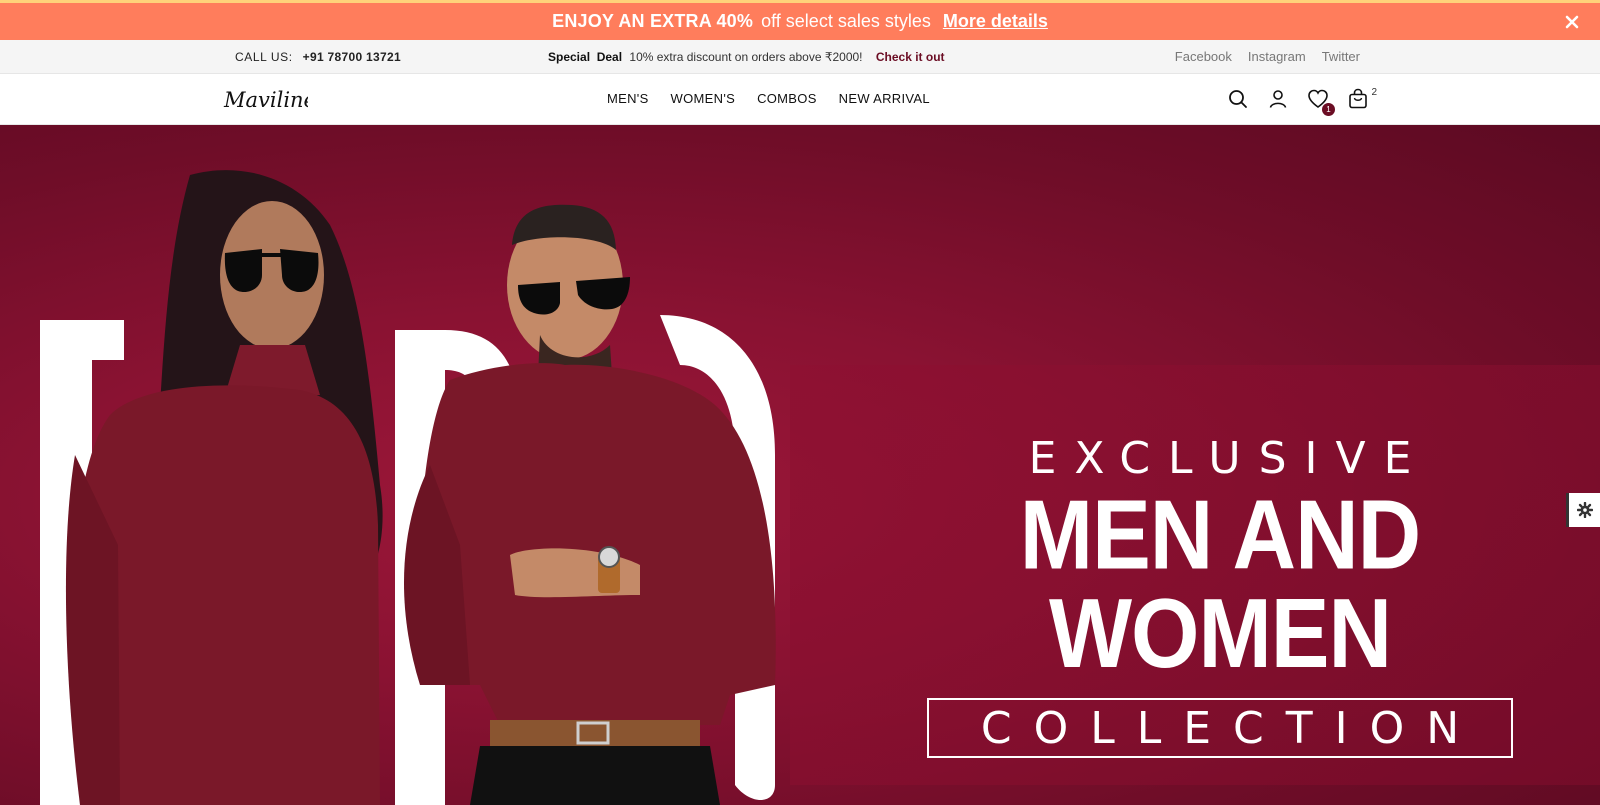 The height and width of the screenshot is (805, 1600). What do you see at coordinates (1328, 109) in the screenshot?
I see `wishlist-count-badge: 1` at bounding box center [1328, 109].